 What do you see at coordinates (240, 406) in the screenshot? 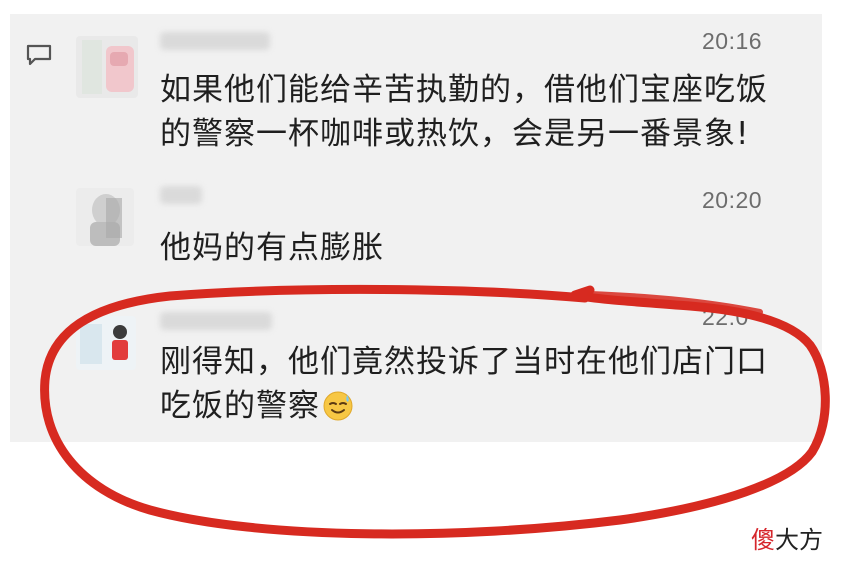
I see `comment-line-text: 吃饭的警察` at bounding box center [240, 406].